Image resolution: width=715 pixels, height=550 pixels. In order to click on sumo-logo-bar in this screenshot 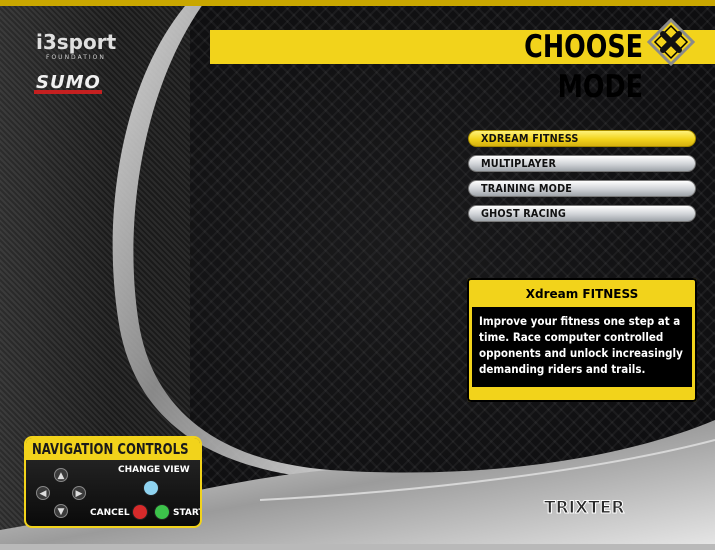, I will do `click(68, 92)`.